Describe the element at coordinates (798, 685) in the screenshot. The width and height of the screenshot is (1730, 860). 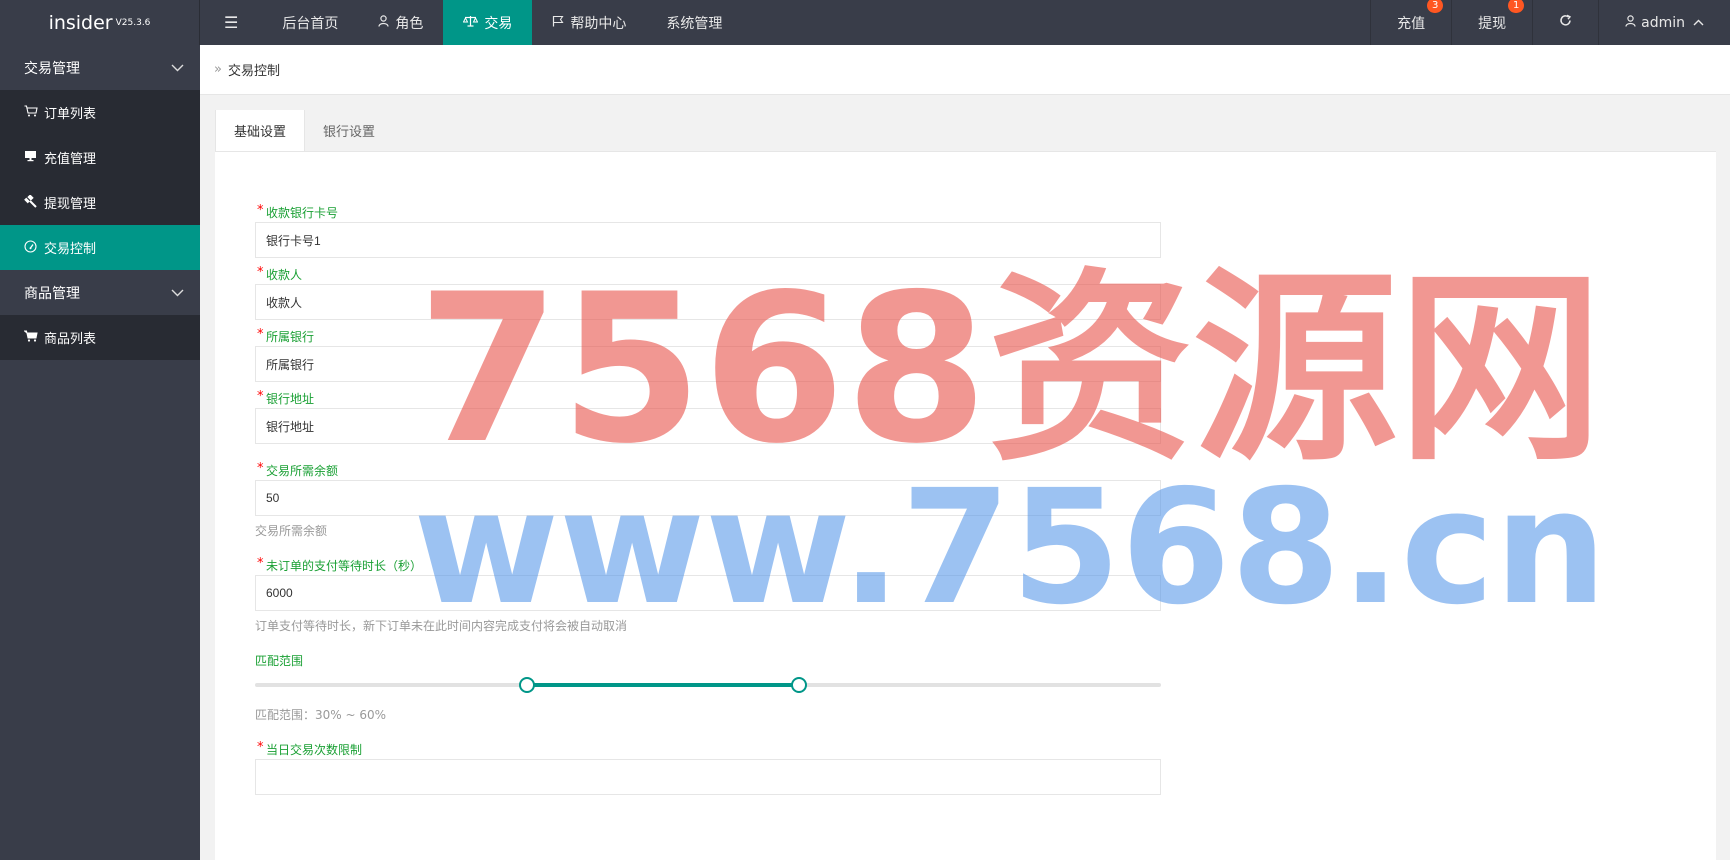
I see `slider-handle-max` at that location.